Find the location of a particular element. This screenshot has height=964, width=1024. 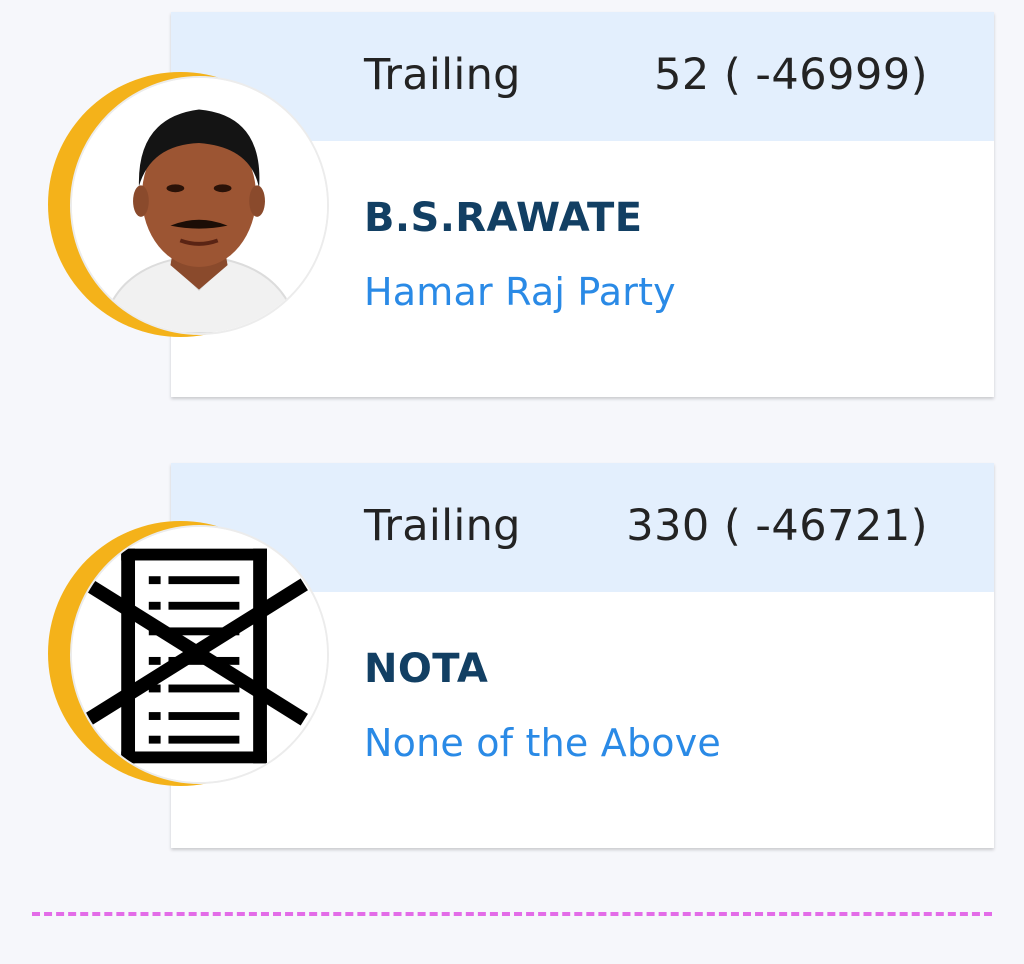

party-name: None of the Above is located at coordinates (542, 743).